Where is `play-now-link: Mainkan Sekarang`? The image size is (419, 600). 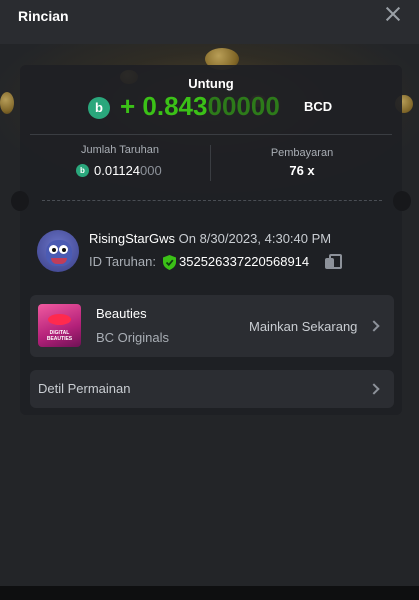 play-now-link: Mainkan Sekarang is located at coordinates (303, 326).